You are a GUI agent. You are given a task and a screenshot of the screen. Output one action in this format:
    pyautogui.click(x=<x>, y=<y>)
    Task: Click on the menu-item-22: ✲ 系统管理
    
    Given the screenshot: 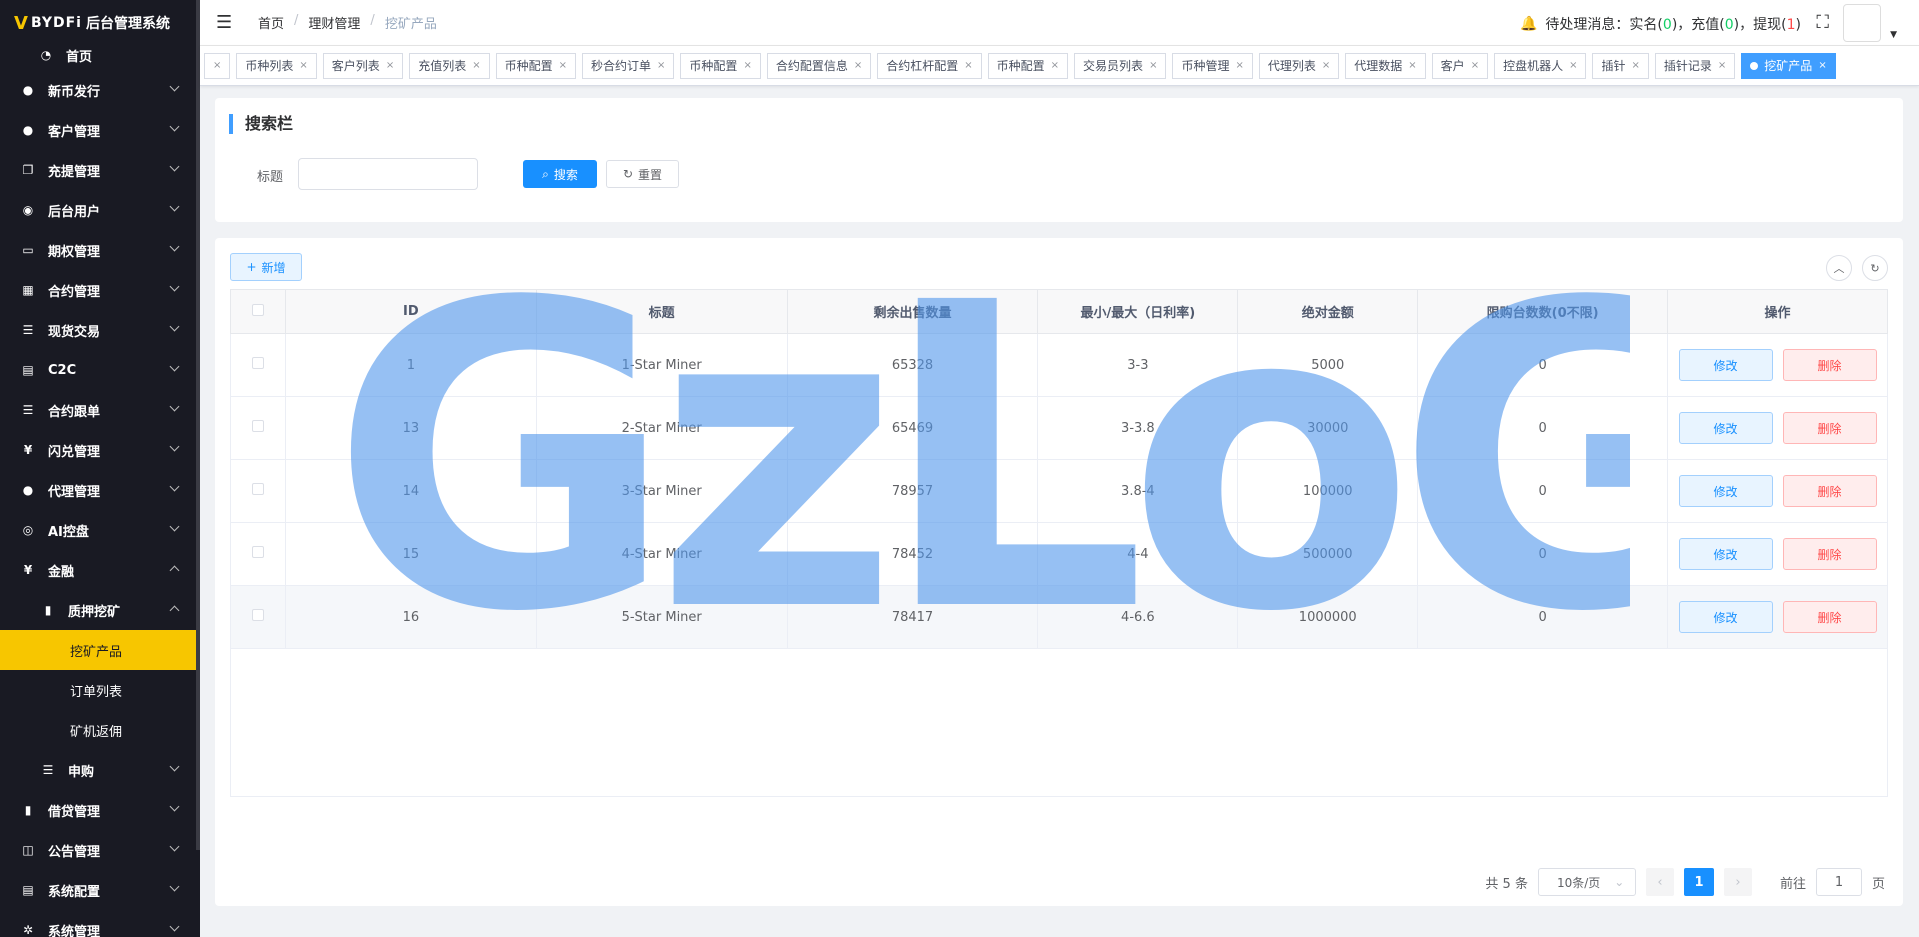 What is the action you would take?
    pyautogui.click(x=100, y=923)
    